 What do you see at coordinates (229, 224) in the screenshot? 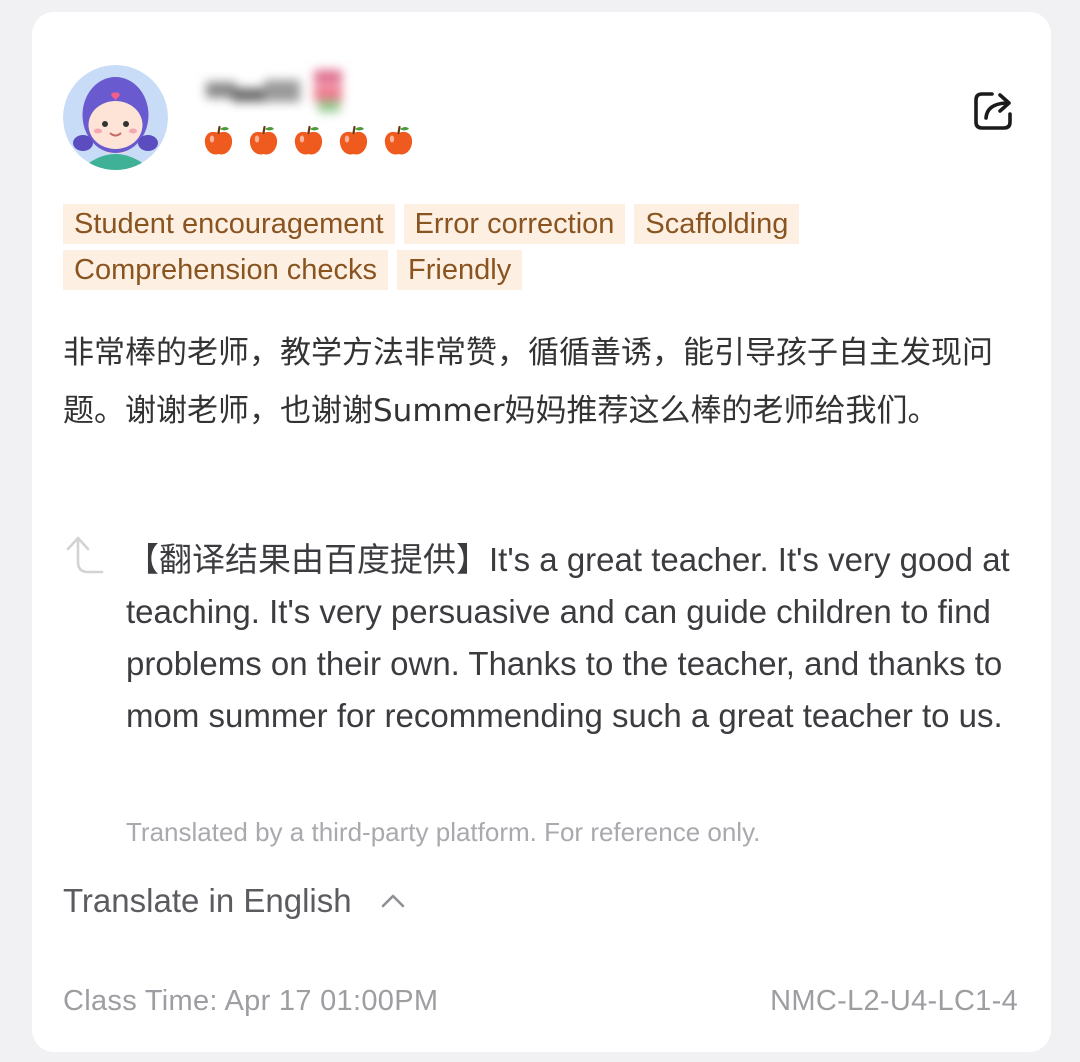
I see `tag-chip: Student encouragement` at bounding box center [229, 224].